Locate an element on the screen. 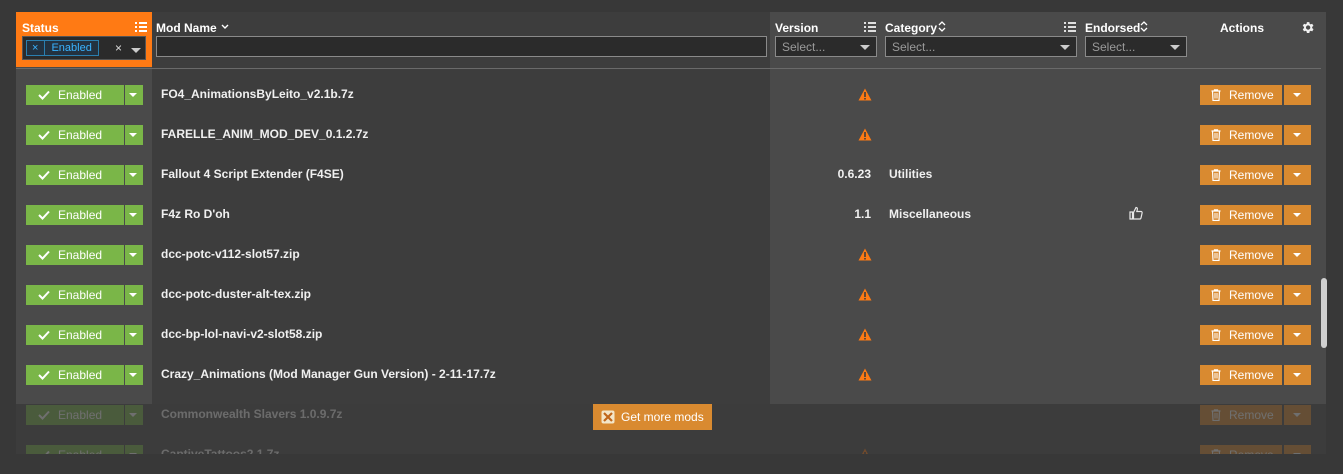 The width and height of the screenshot is (1343, 474). status-column-header: Status × Enabled × is located at coordinates (84, 39).